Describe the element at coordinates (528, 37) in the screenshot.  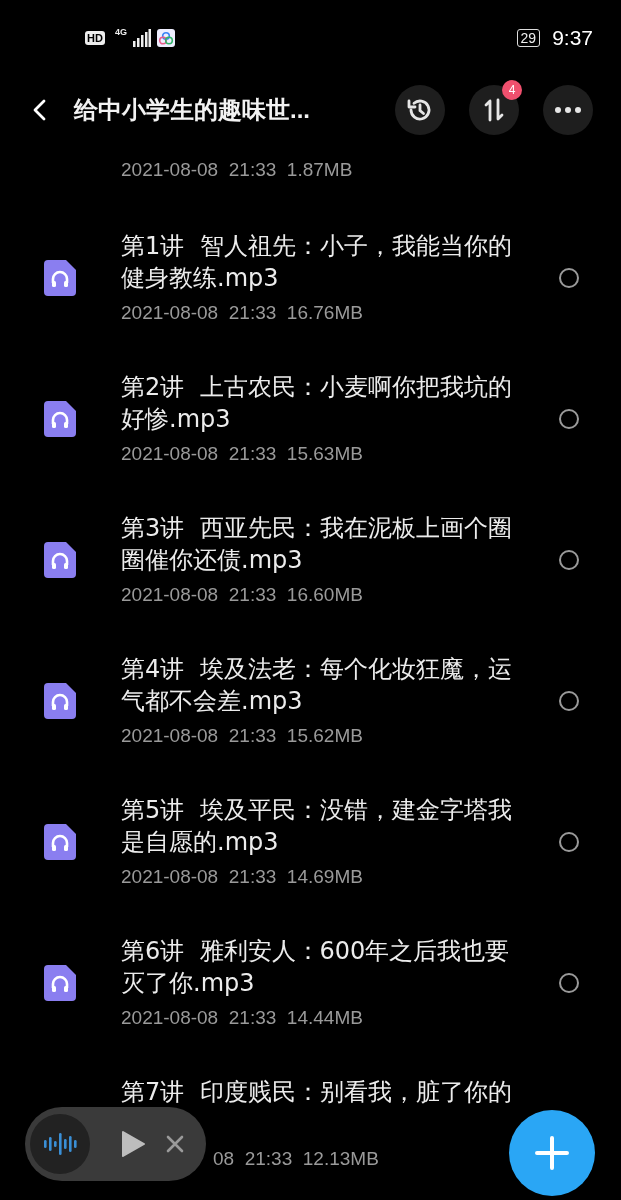
I see `battery-level: 29` at that location.